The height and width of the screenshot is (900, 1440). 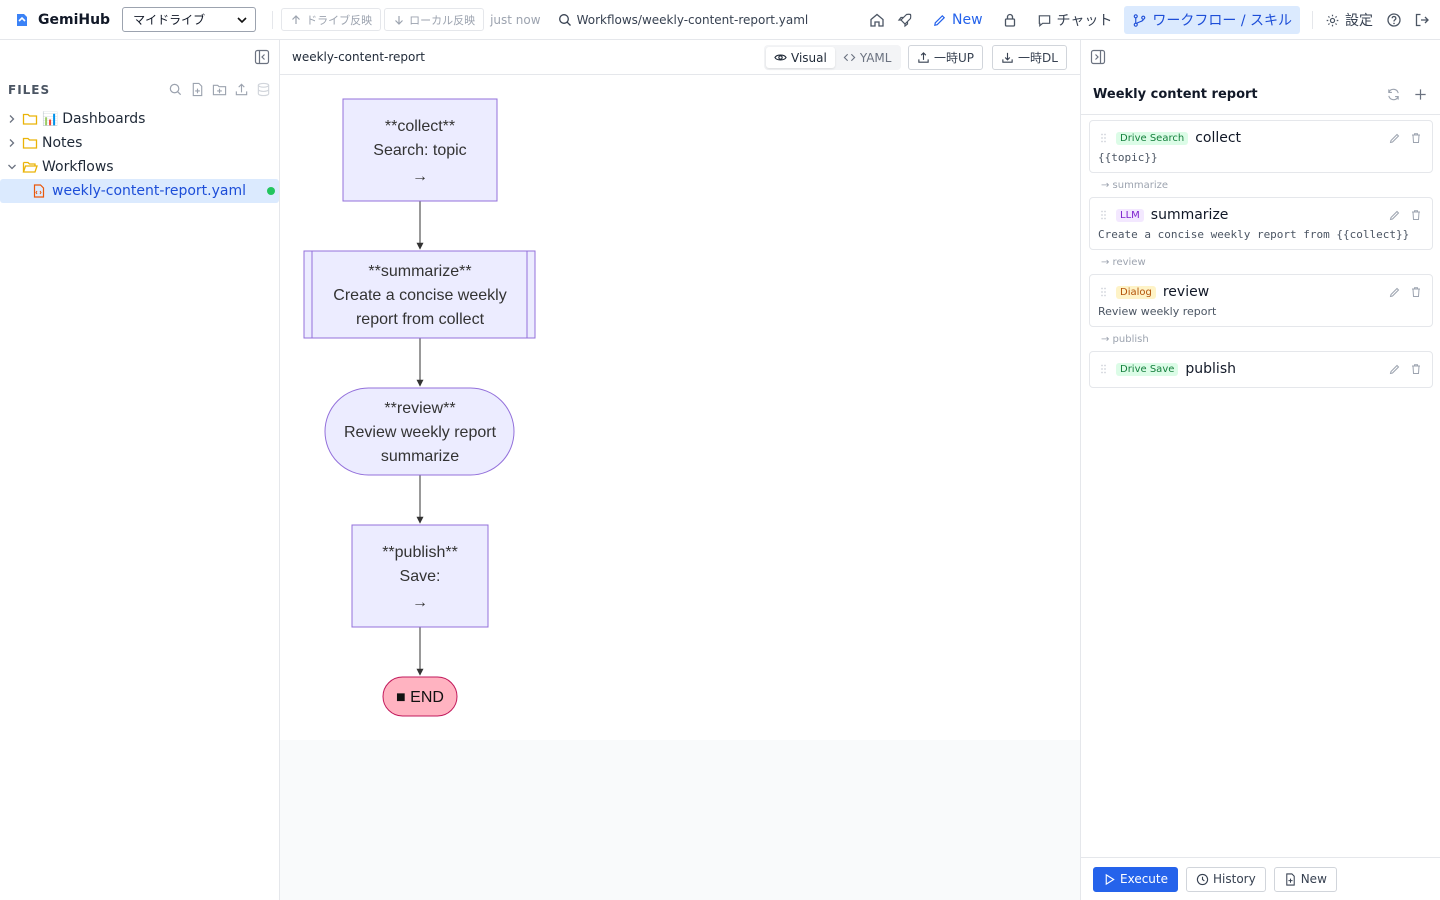 What do you see at coordinates (1029, 57) in the screenshot?
I see `temp-download-button: 一時DL` at bounding box center [1029, 57].